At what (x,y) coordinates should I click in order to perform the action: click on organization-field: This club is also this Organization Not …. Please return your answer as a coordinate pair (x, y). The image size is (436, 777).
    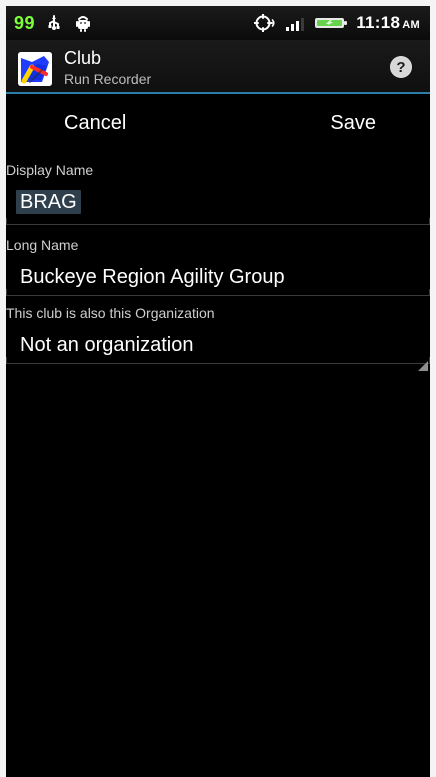
    Looking at the image, I should click on (218, 331).